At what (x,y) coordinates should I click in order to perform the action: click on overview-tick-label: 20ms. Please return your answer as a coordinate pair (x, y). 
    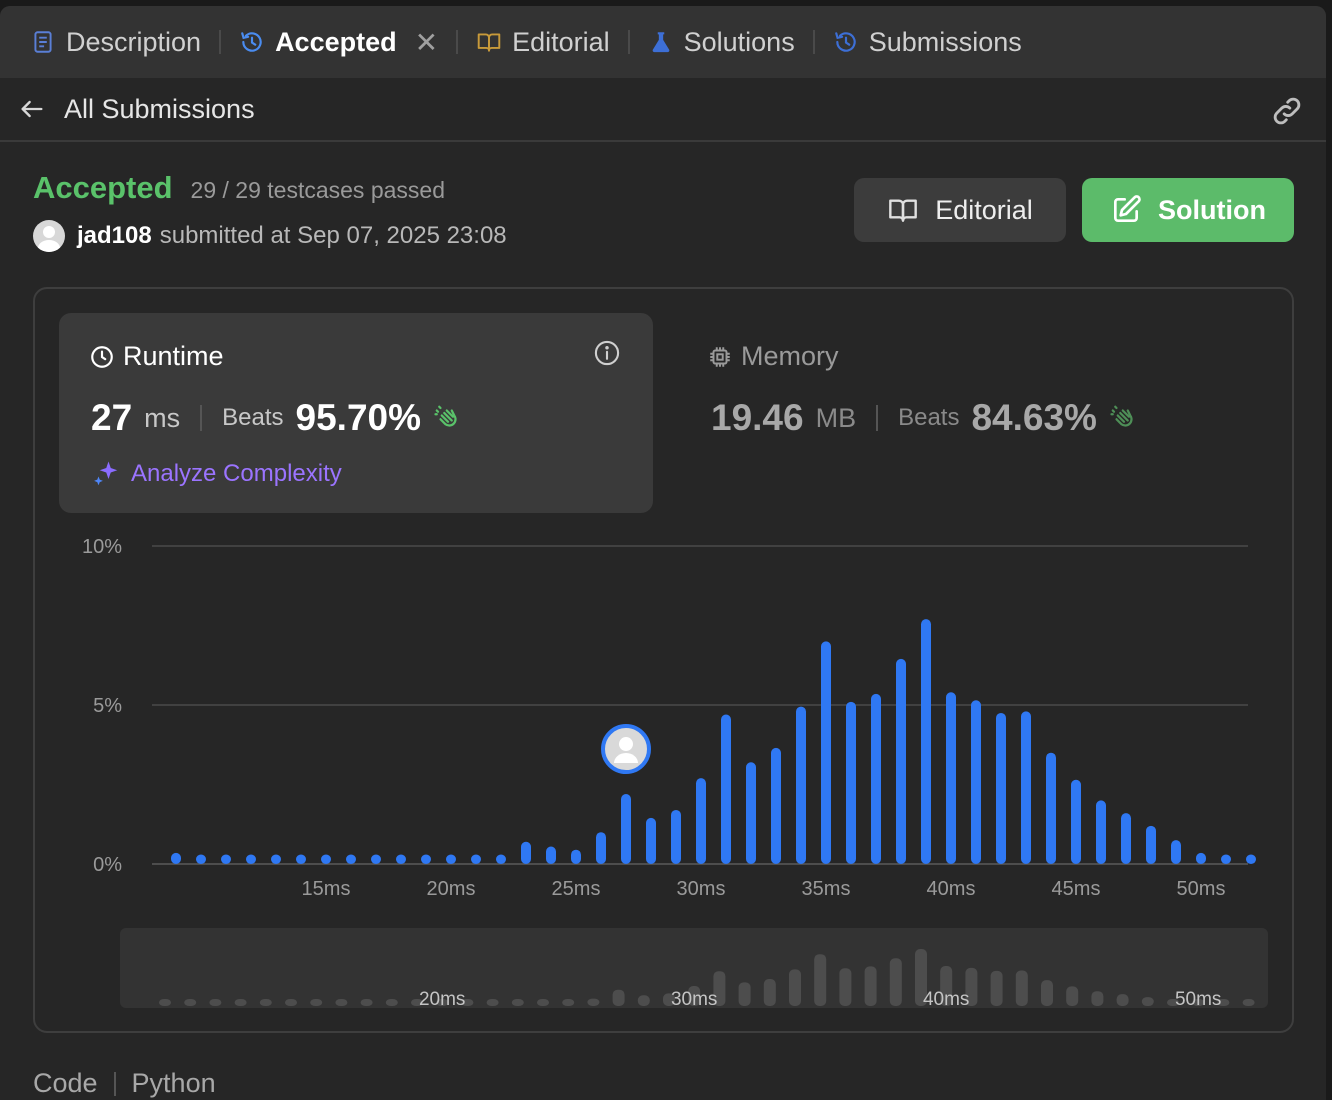
    Looking at the image, I should click on (442, 999).